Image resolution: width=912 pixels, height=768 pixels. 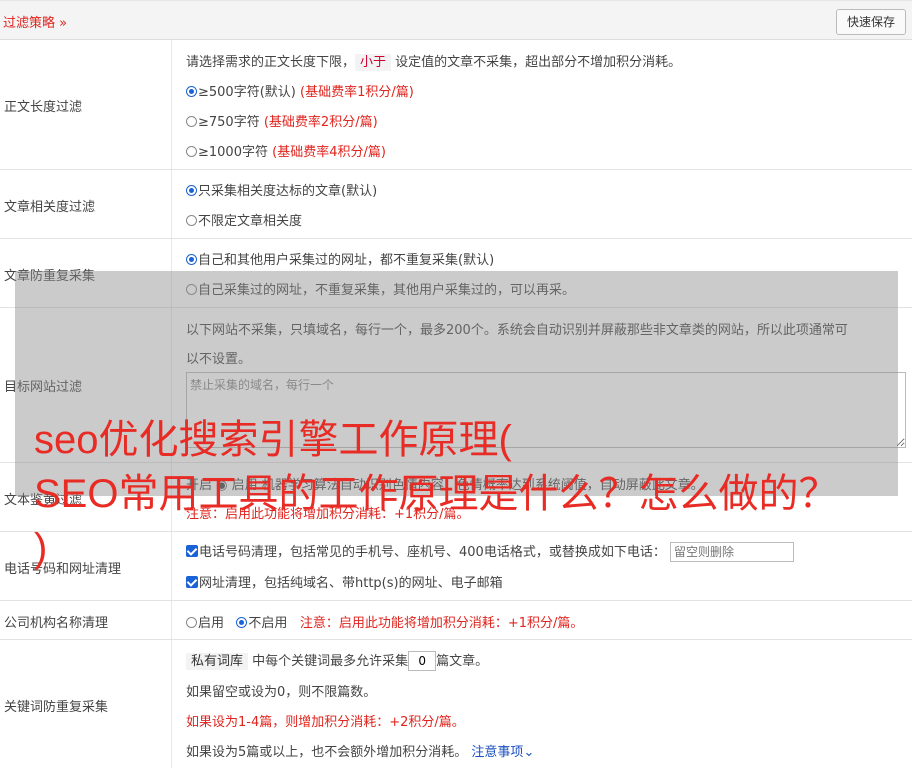 What do you see at coordinates (281, 189) in the screenshot?
I see `relevance-option-only: 只采集相关度达标的文章(默认)` at bounding box center [281, 189].